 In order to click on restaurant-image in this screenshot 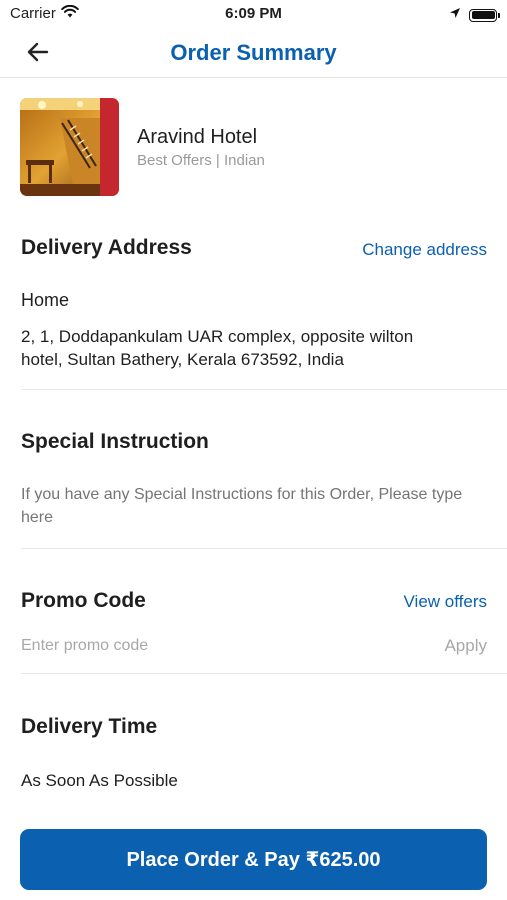, I will do `click(69, 147)`.